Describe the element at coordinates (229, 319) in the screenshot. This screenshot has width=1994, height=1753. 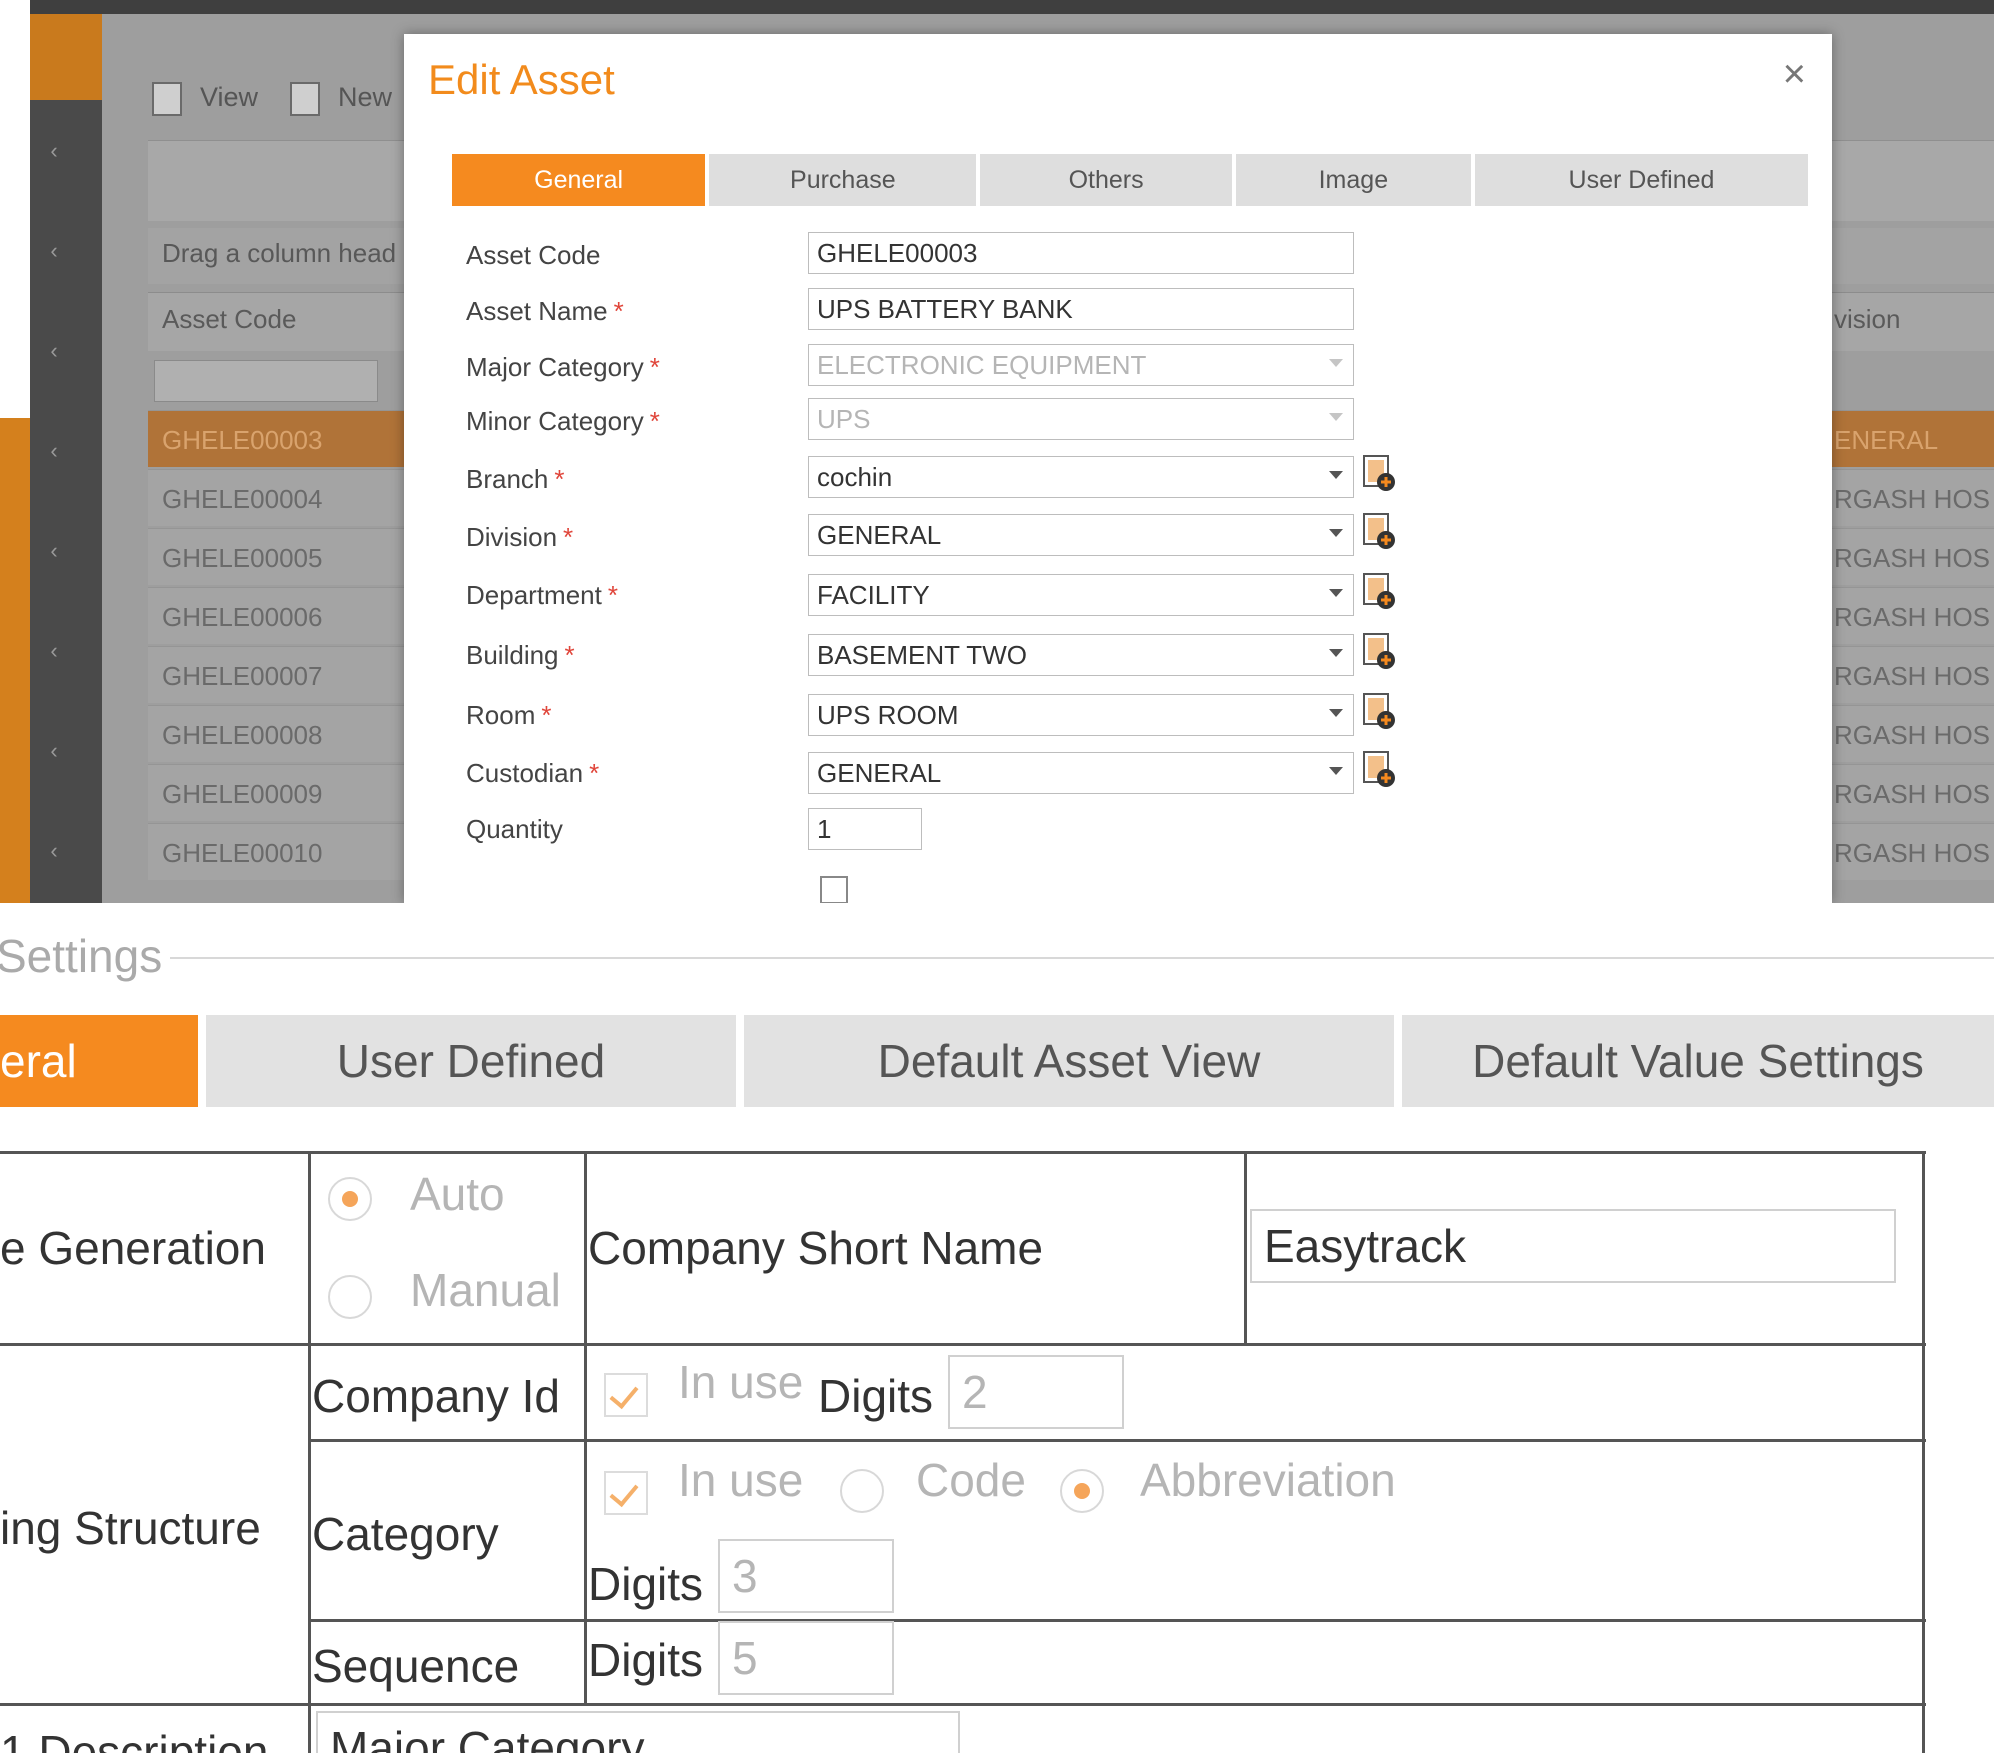
I see `column-header-asset-code: Asset Code` at that location.